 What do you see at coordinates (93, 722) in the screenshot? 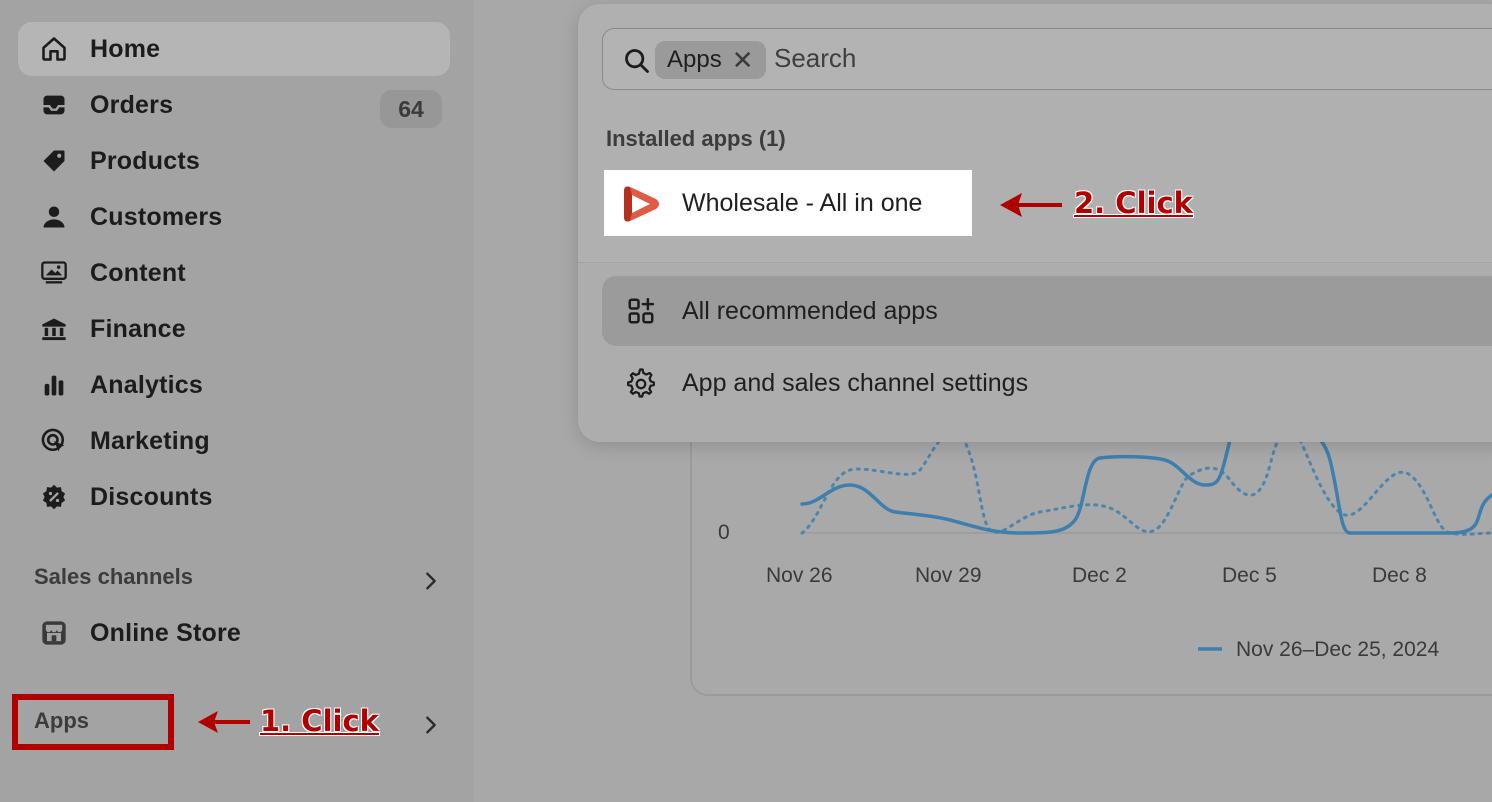
I see `annotation-highlight-box` at bounding box center [93, 722].